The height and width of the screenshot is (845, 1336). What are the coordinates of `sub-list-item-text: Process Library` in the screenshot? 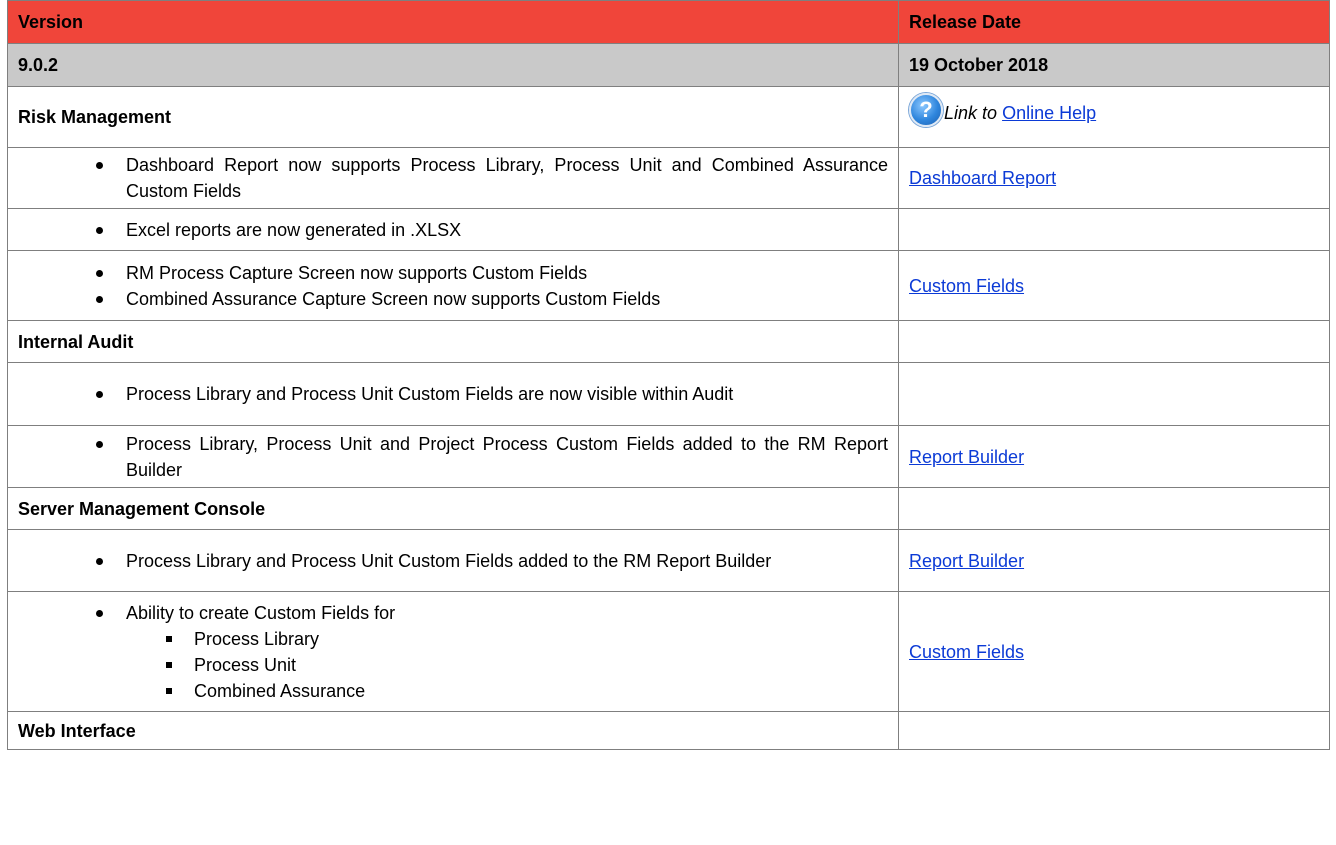 It's located at (257, 638).